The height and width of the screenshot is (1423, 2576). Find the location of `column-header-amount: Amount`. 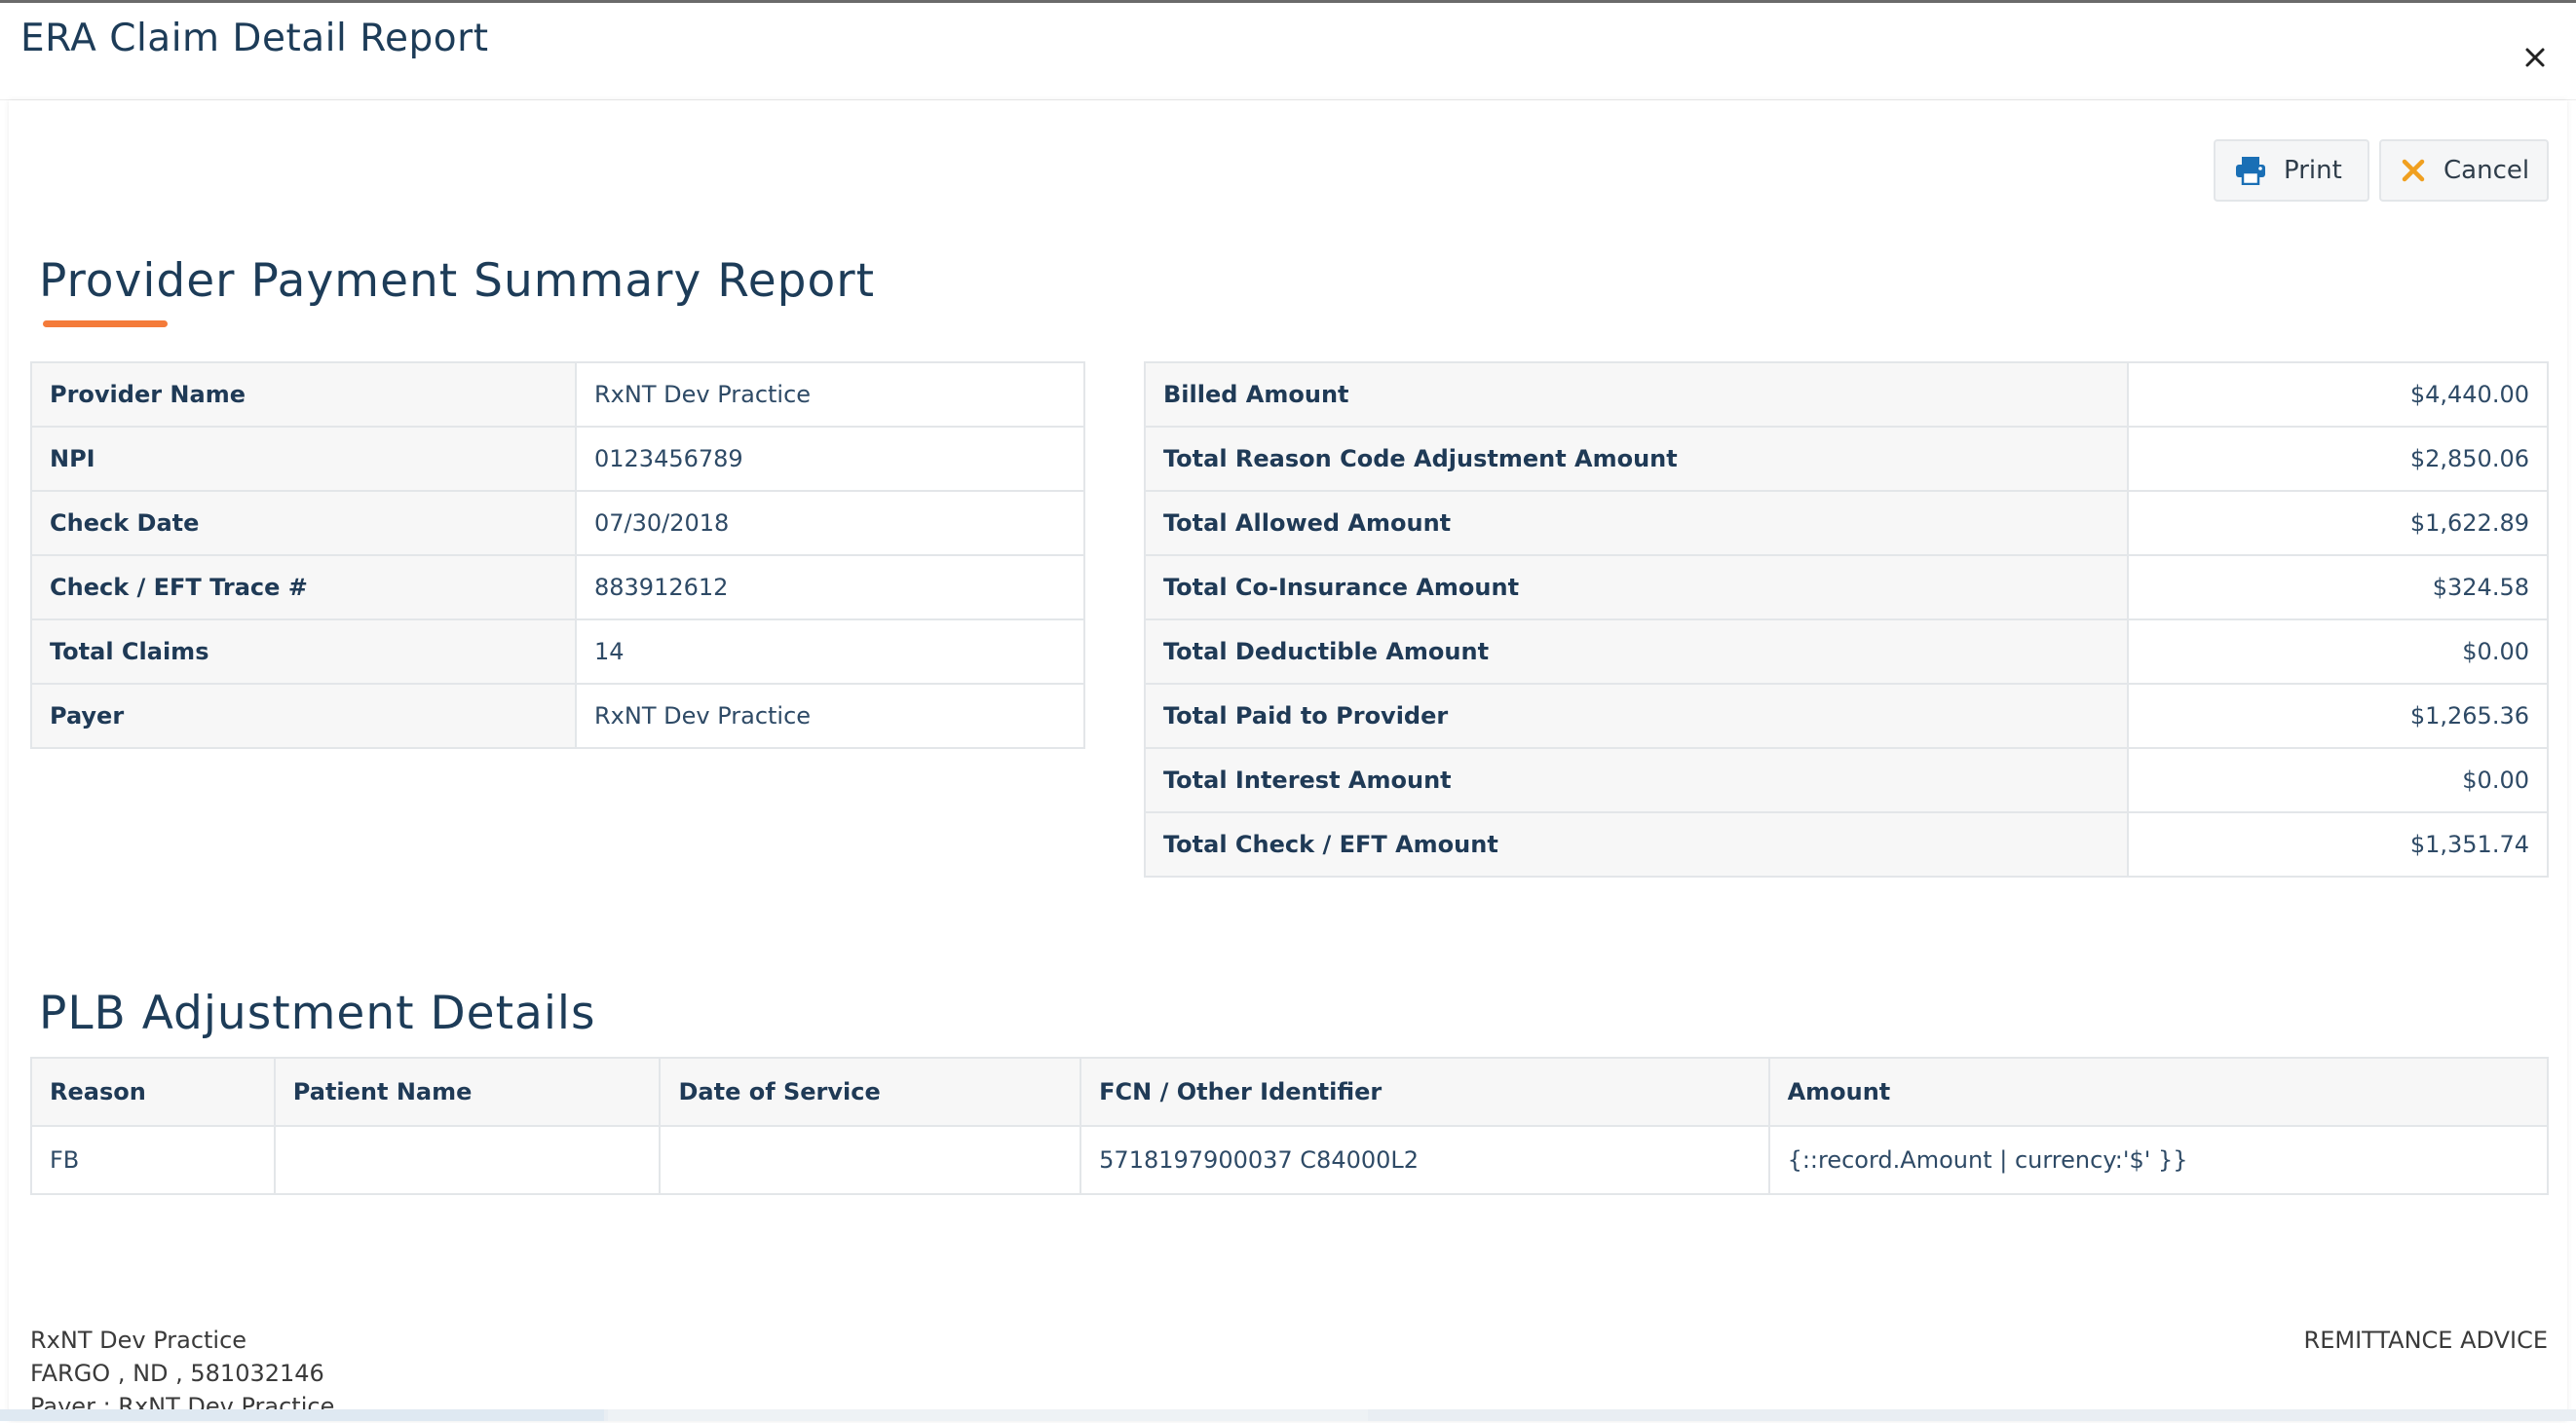

column-header-amount: Amount is located at coordinates (2158, 1092).